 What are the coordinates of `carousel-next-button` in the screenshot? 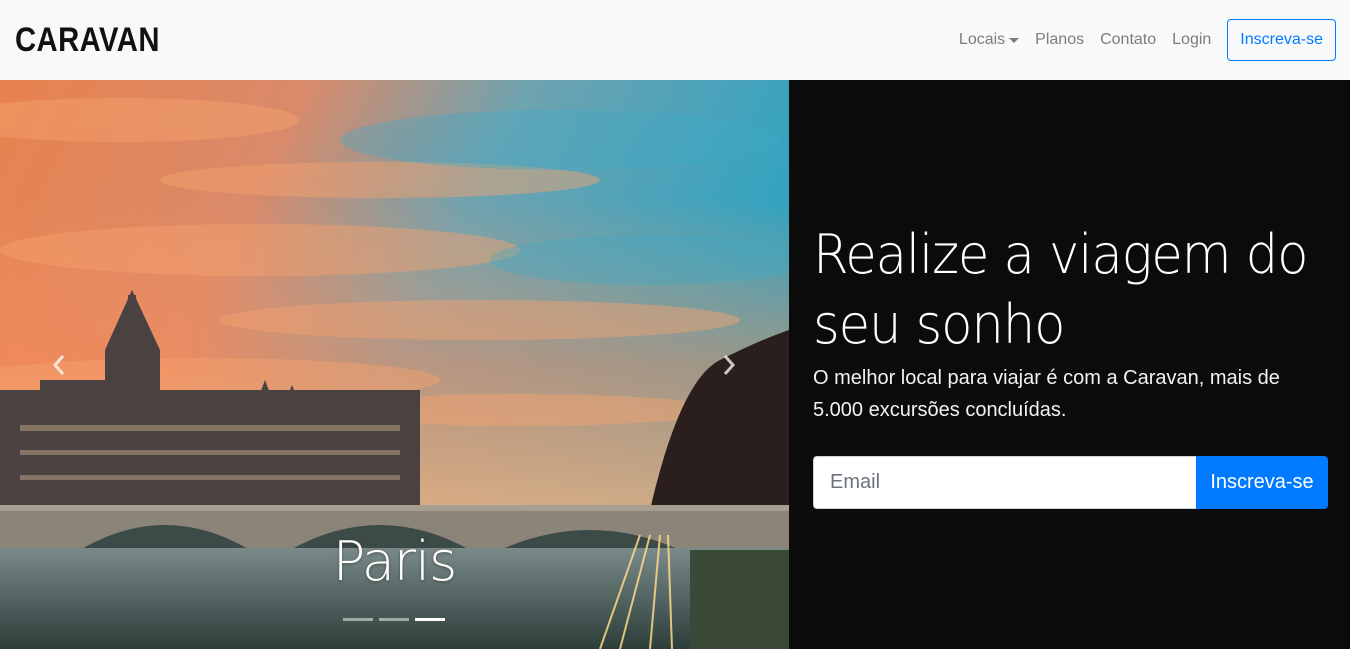 It's located at (729, 365).